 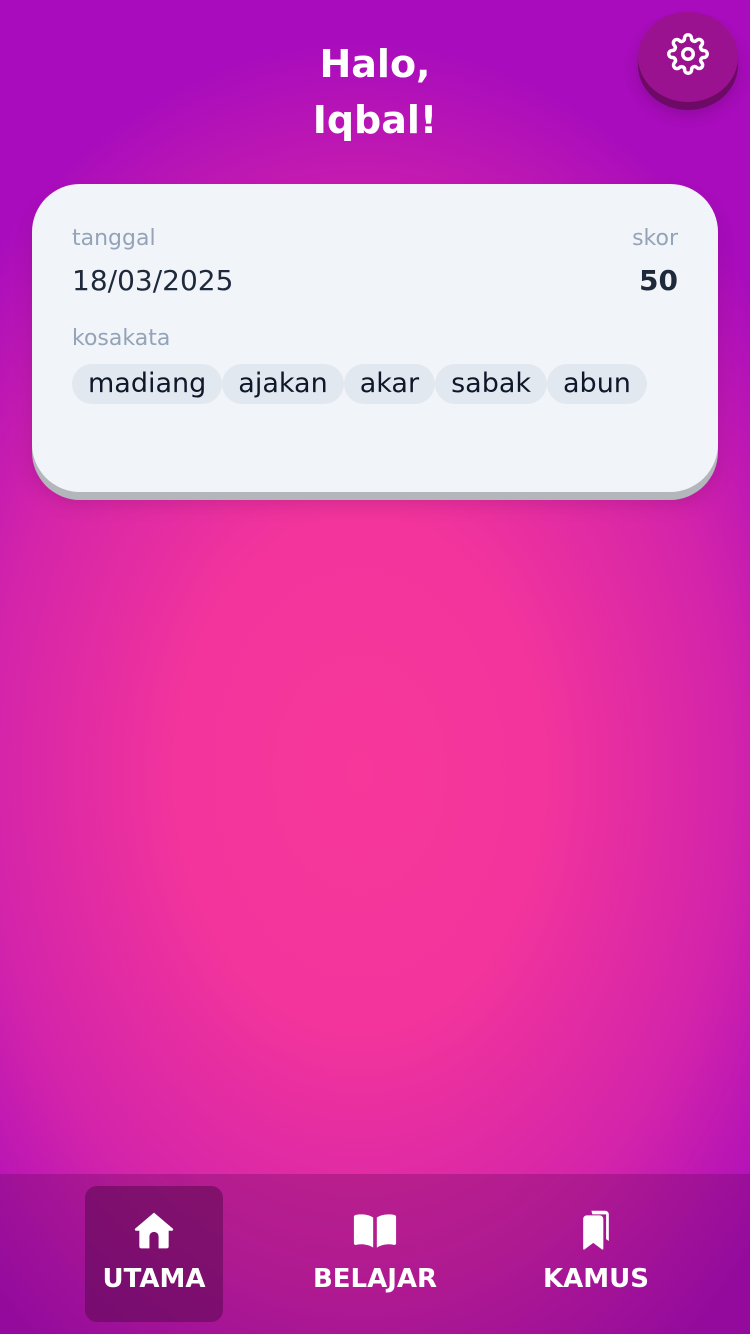 I want to click on settings-button, so click(x=688, y=57).